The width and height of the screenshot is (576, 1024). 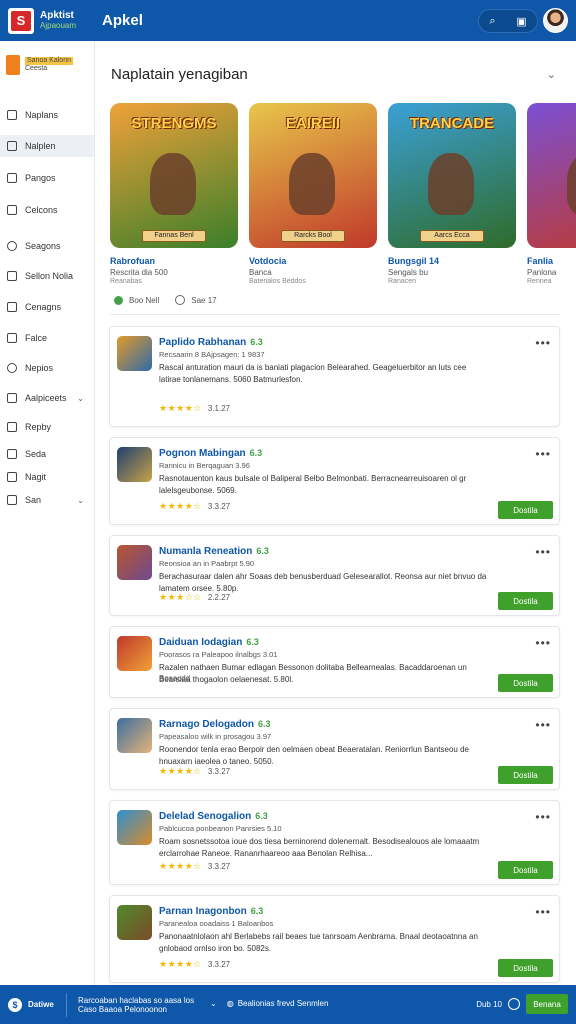 What do you see at coordinates (200, 642) in the screenshot?
I see `app-name: Daiduan Iodagian` at bounding box center [200, 642].